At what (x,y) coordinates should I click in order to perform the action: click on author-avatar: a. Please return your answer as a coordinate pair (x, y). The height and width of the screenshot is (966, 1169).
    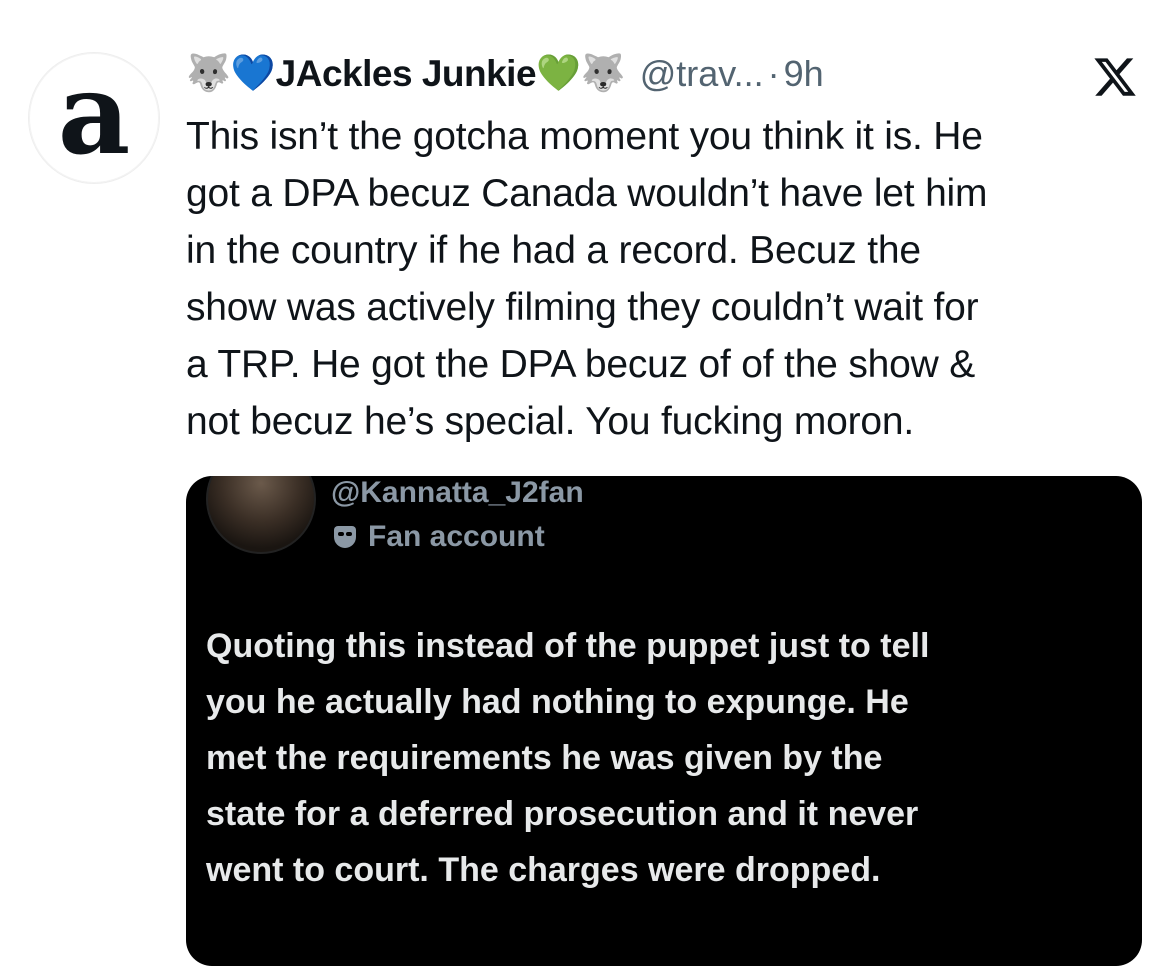
    Looking at the image, I should click on (94, 118).